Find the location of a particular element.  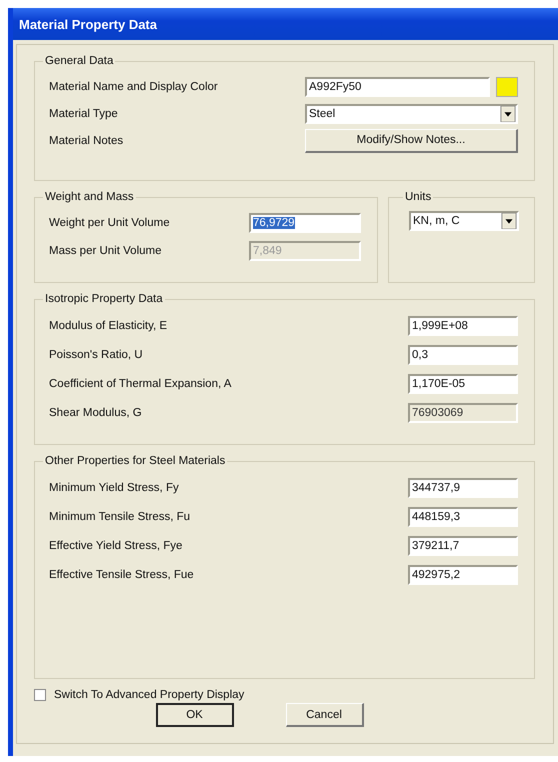

field-label: Poisson's Ratio, U is located at coordinates (96, 354).